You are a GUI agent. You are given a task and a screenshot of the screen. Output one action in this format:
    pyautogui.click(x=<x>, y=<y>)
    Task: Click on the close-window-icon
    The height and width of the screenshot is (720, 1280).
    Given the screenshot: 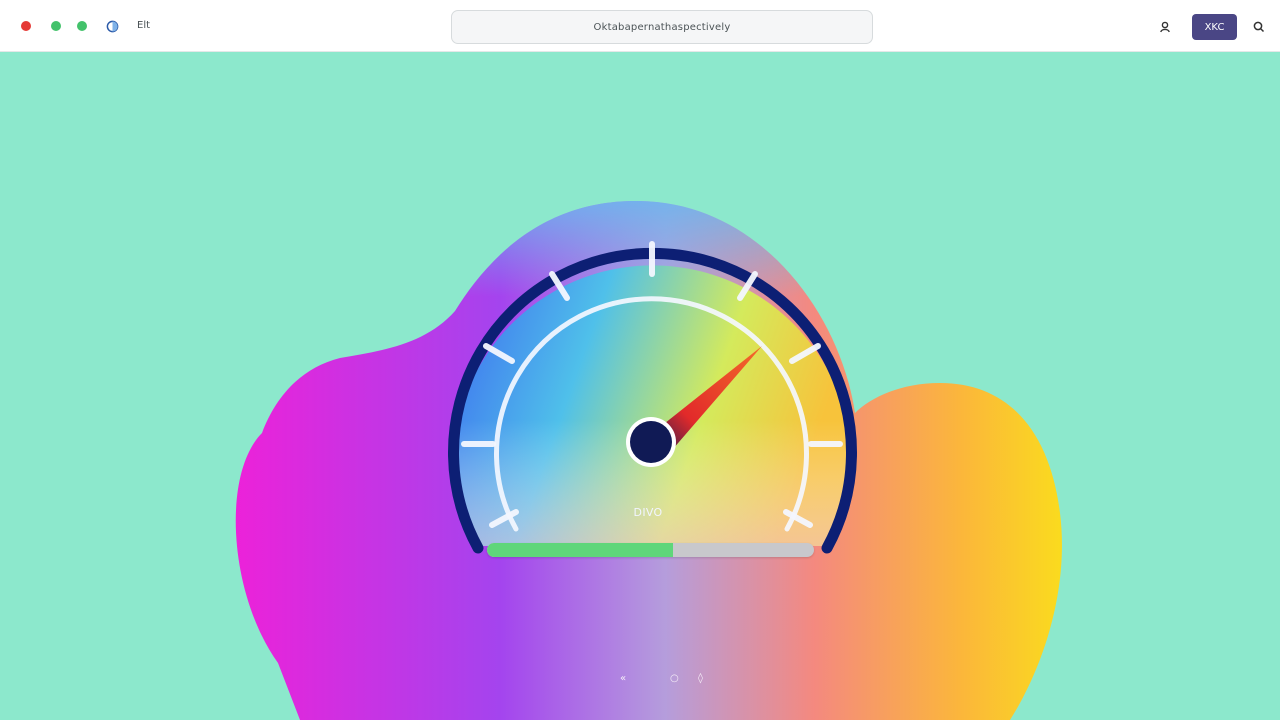 What is the action you would take?
    pyautogui.click(x=26, y=26)
    